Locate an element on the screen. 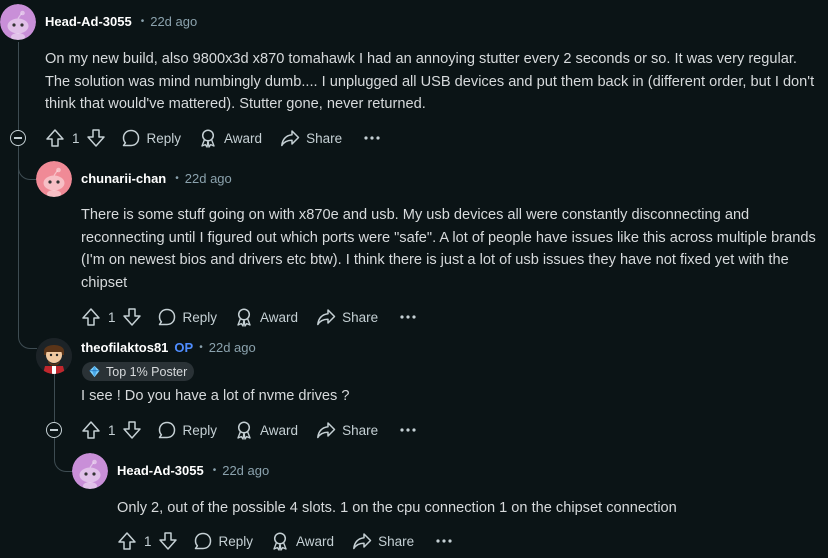 This screenshot has width=828, height=558. op-badge: OP is located at coordinates (184, 347).